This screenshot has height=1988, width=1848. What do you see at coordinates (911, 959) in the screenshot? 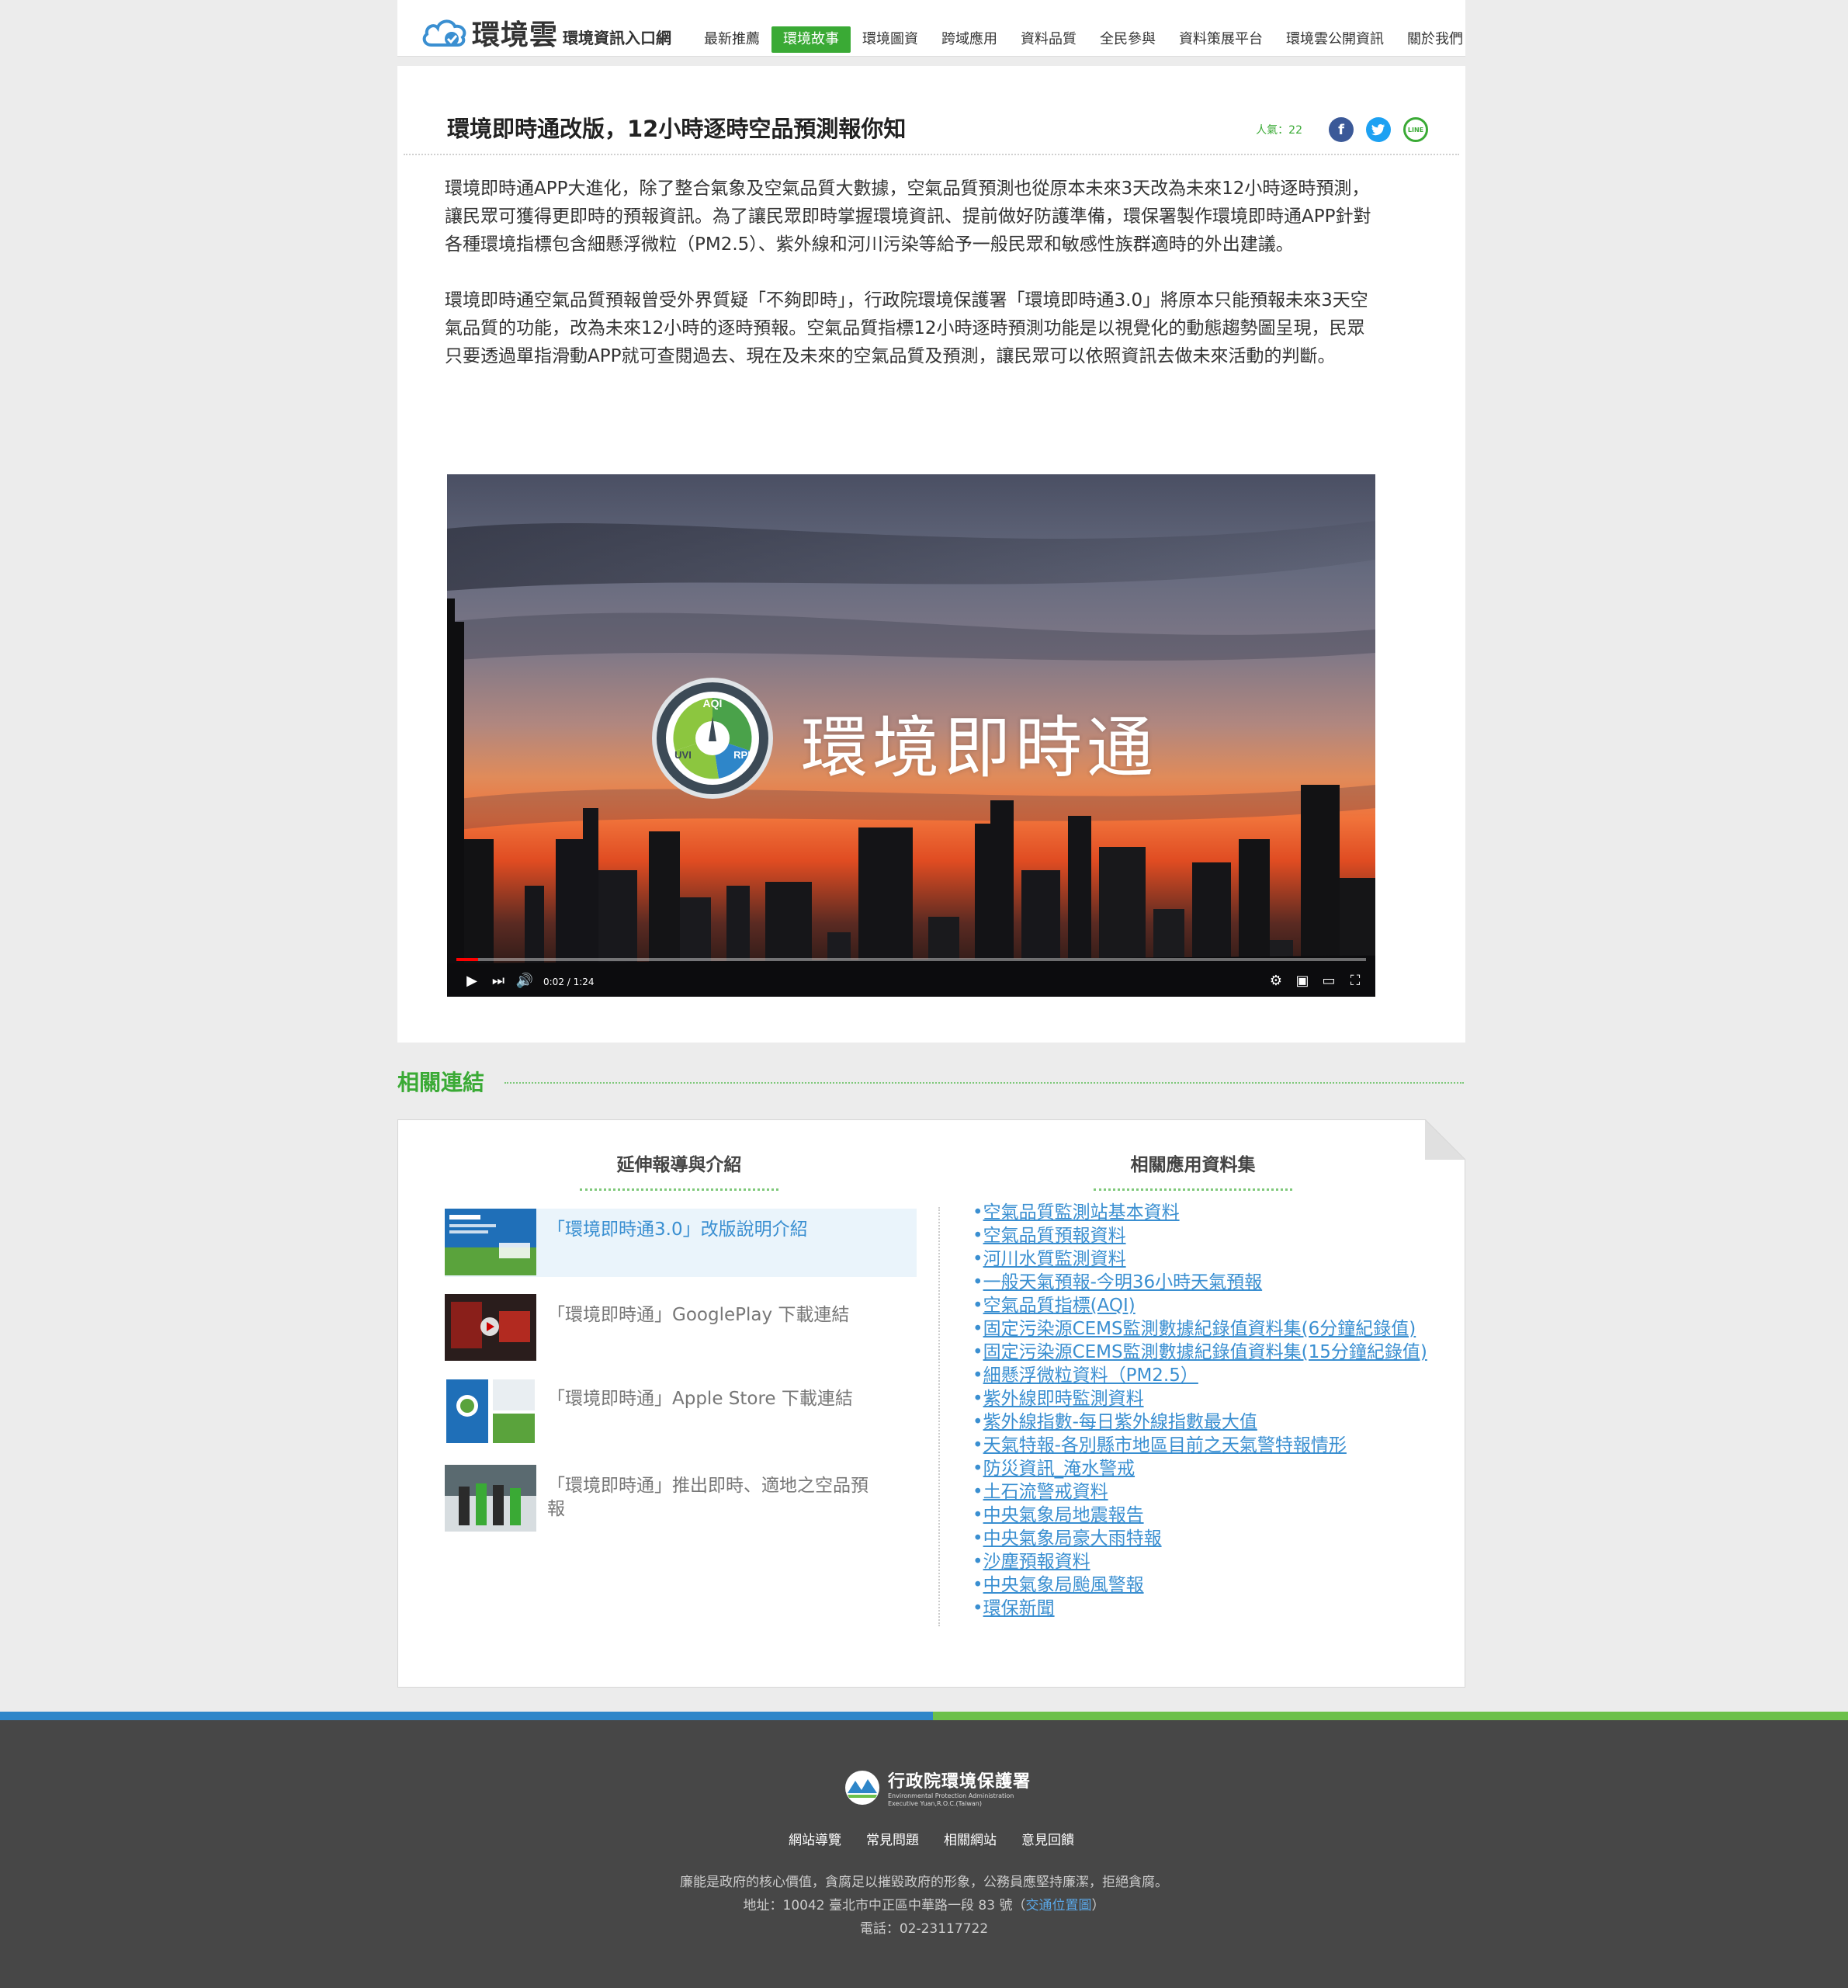
I see `video-progress-bar` at bounding box center [911, 959].